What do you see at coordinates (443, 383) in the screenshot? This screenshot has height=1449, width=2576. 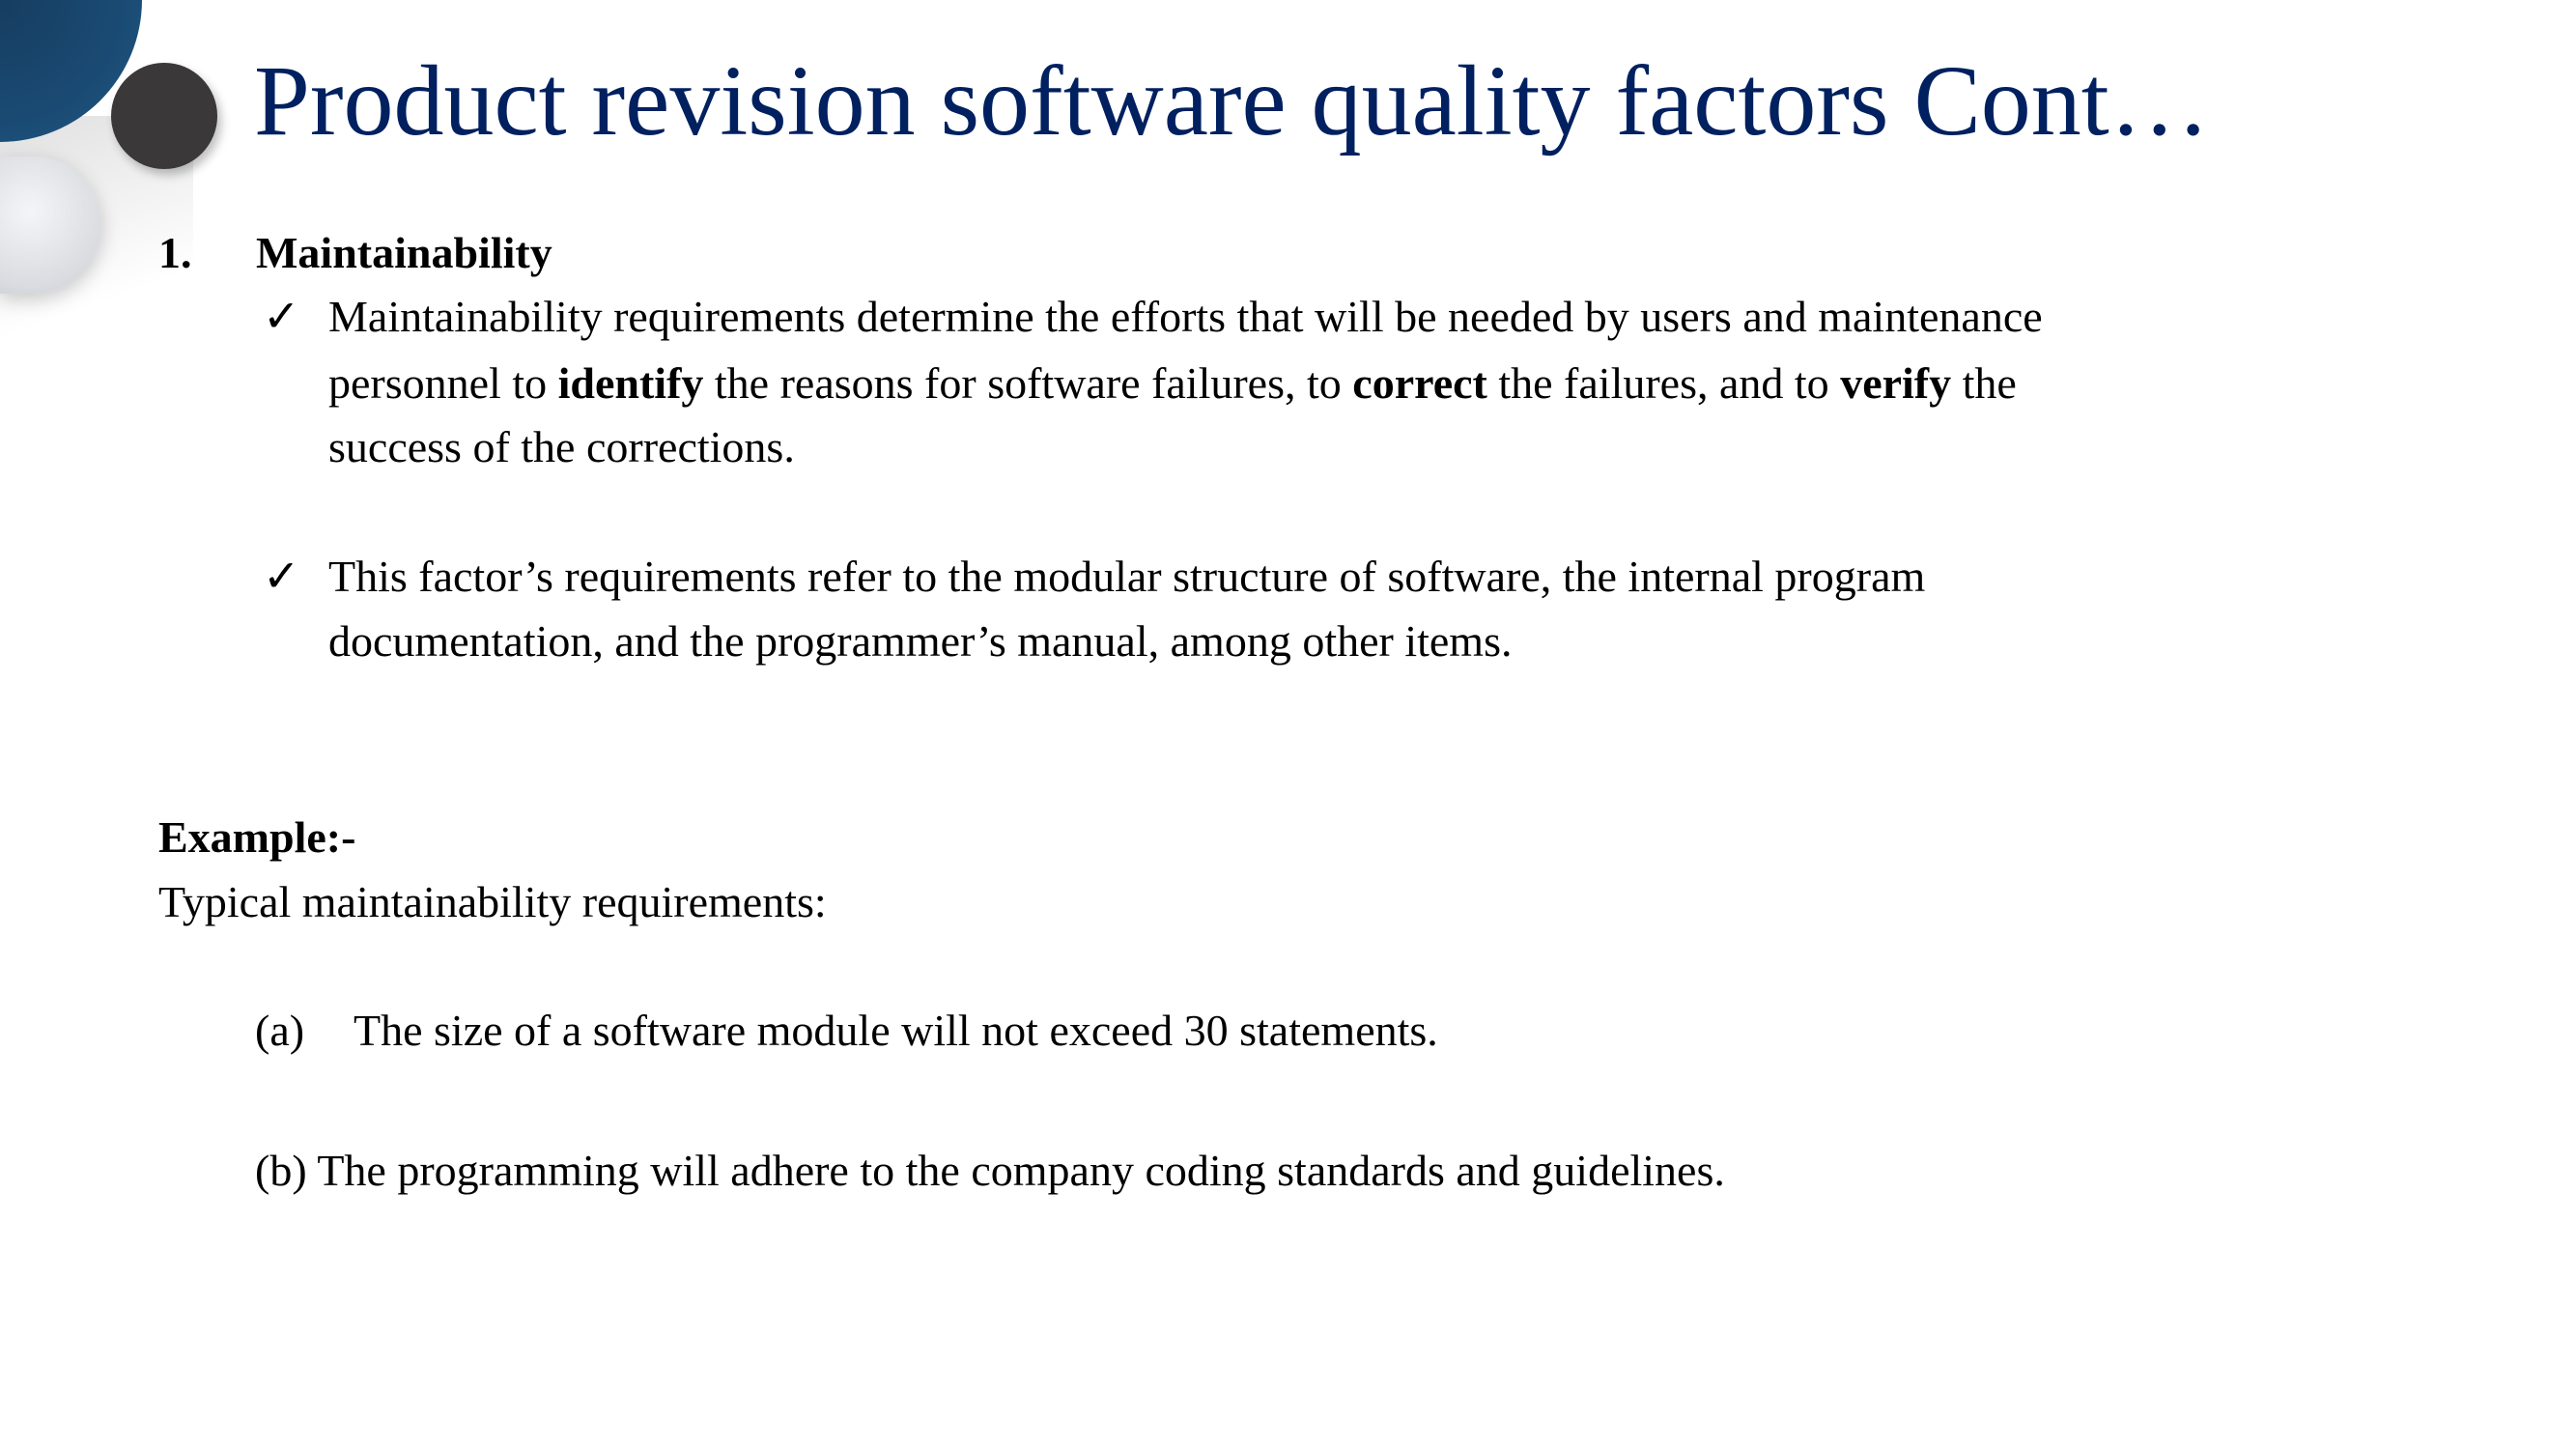 I see `text: personnel to` at bounding box center [443, 383].